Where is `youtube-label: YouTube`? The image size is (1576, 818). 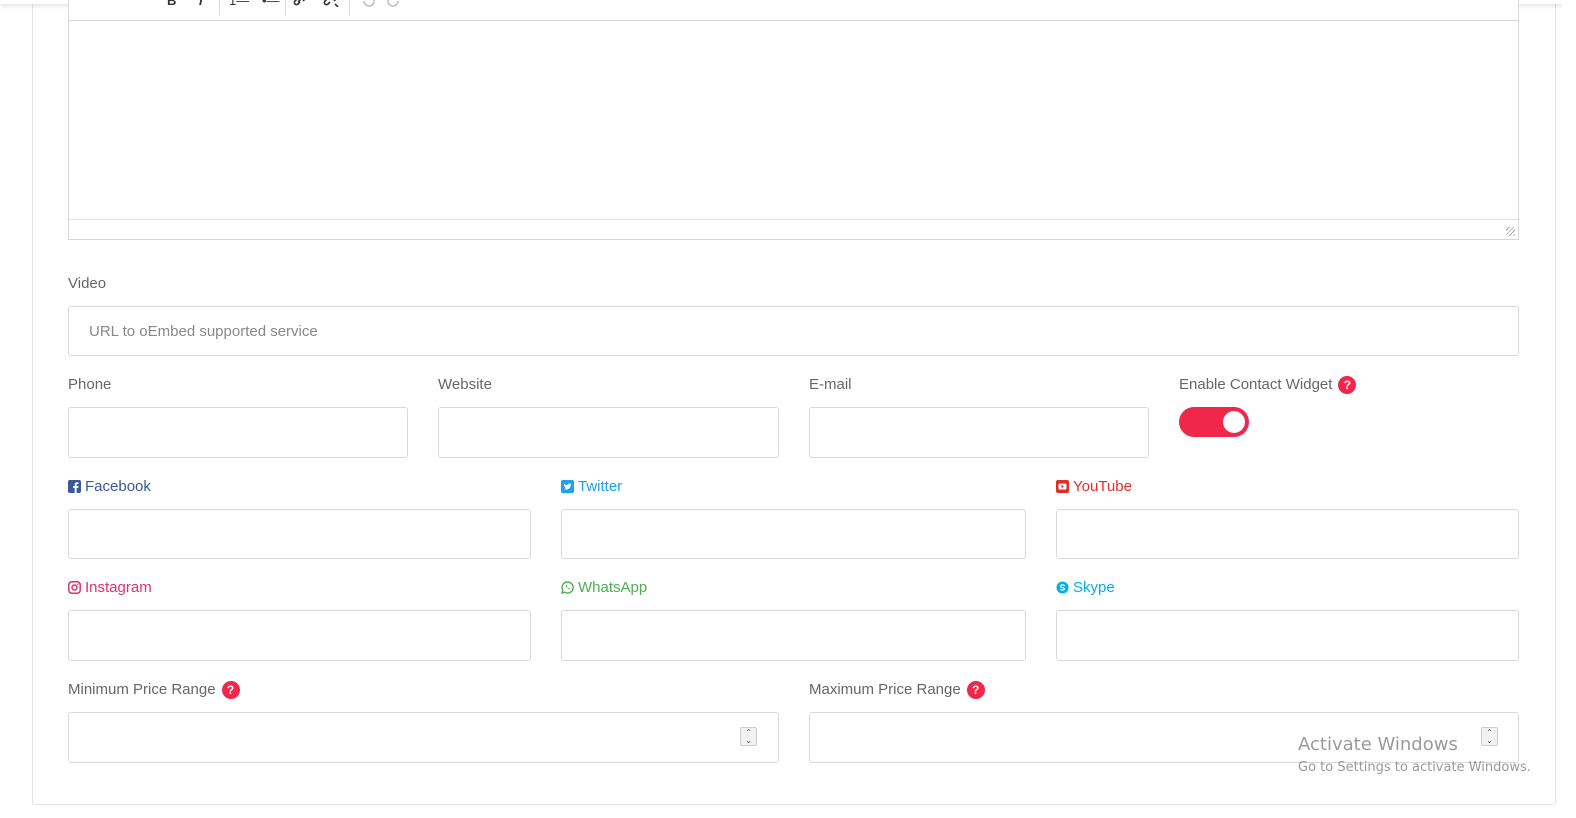 youtube-label: YouTube is located at coordinates (1094, 488).